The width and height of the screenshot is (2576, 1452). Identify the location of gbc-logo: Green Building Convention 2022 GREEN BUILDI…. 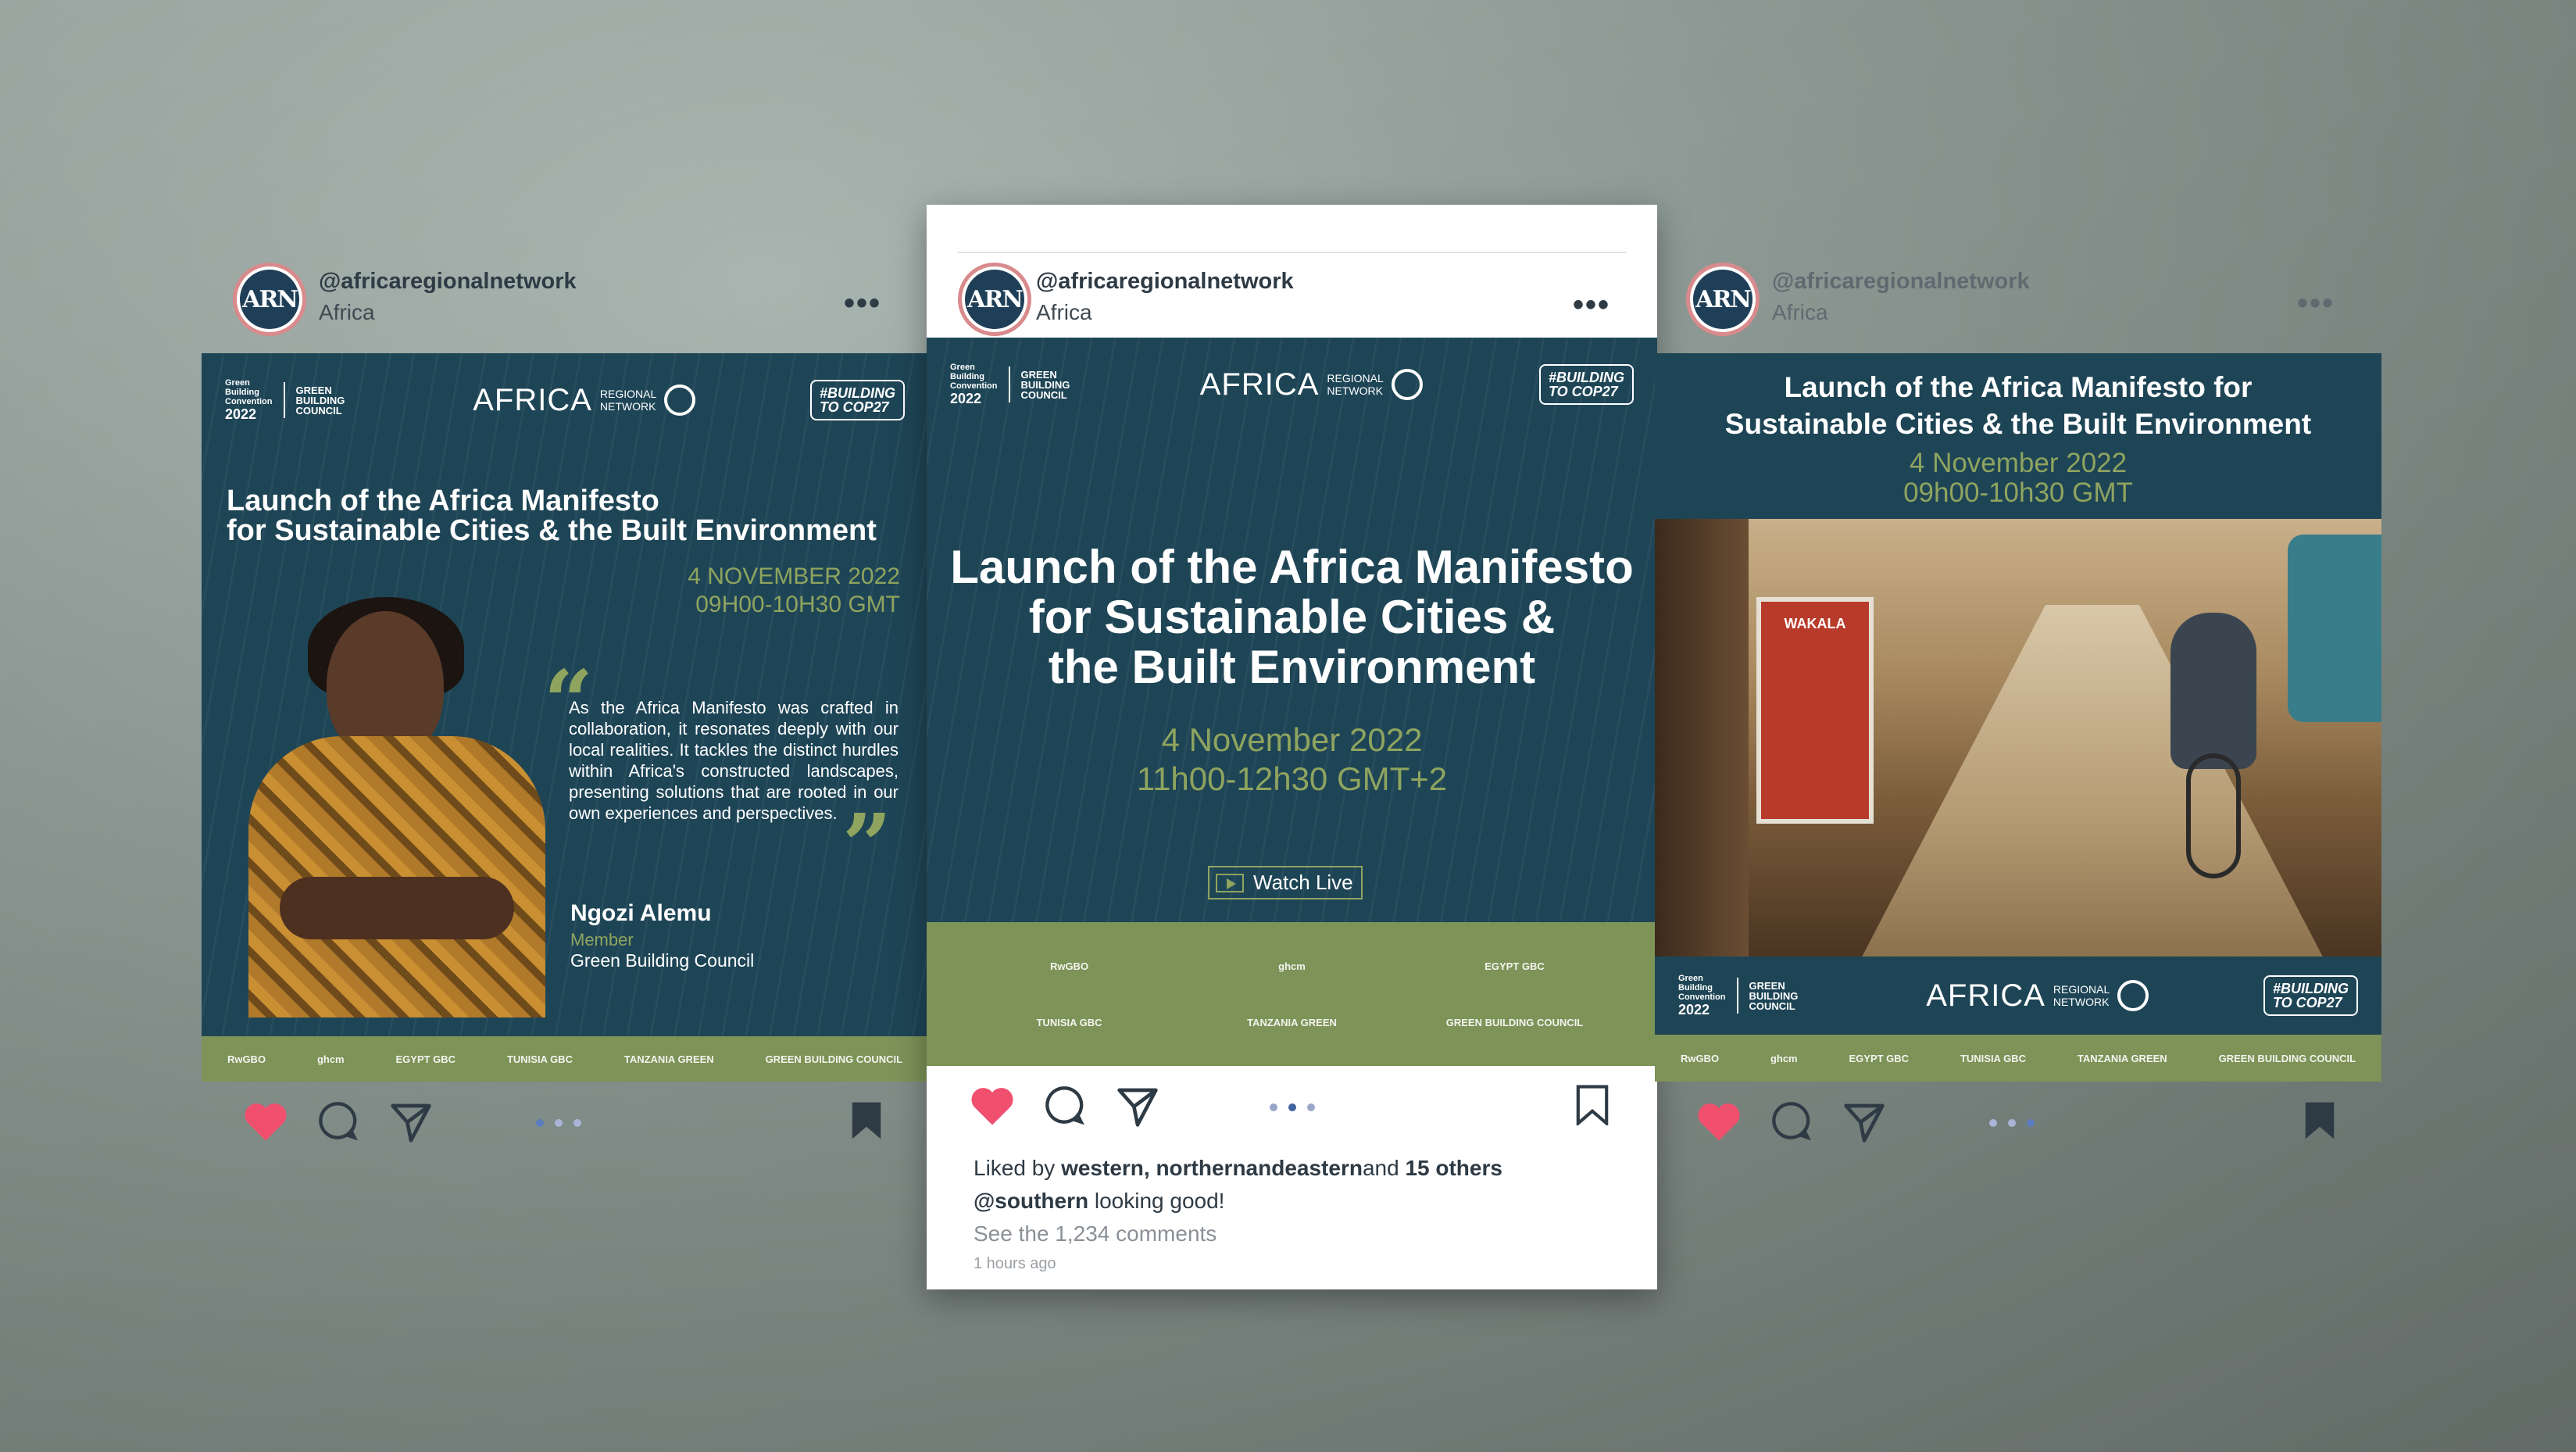
(1745, 996).